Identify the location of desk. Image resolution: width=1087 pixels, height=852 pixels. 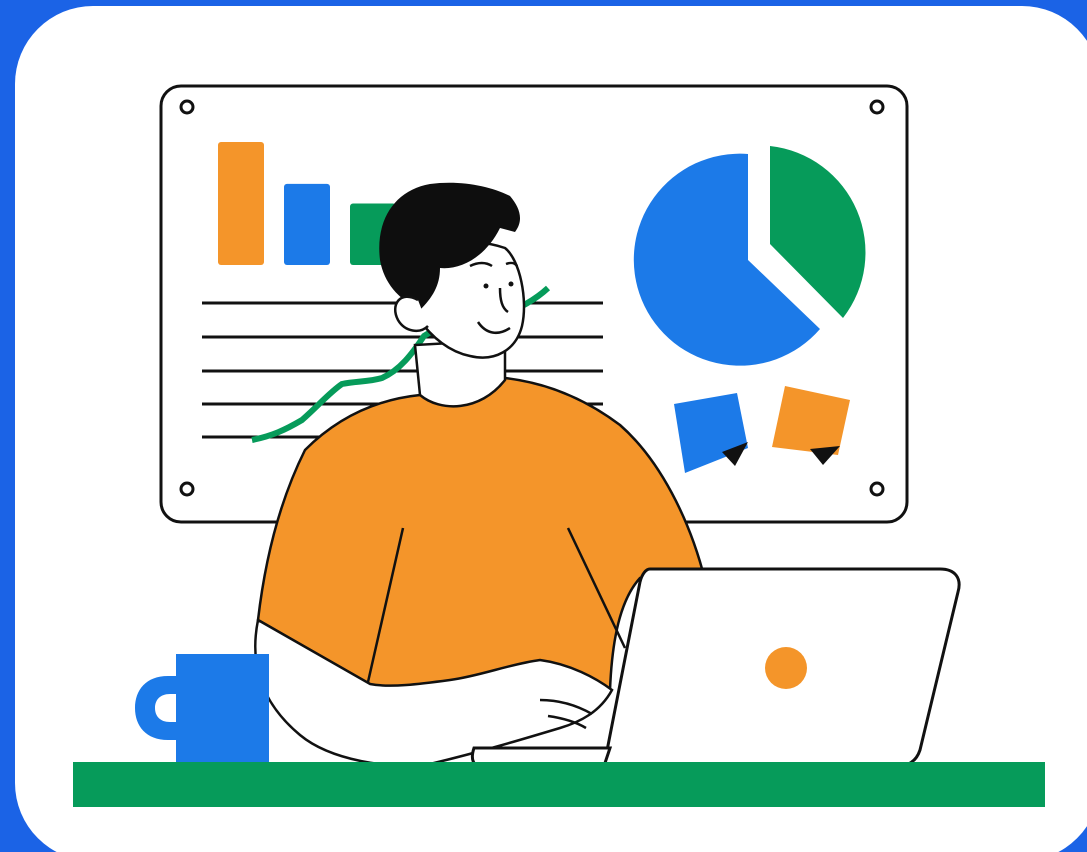
(559, 784).